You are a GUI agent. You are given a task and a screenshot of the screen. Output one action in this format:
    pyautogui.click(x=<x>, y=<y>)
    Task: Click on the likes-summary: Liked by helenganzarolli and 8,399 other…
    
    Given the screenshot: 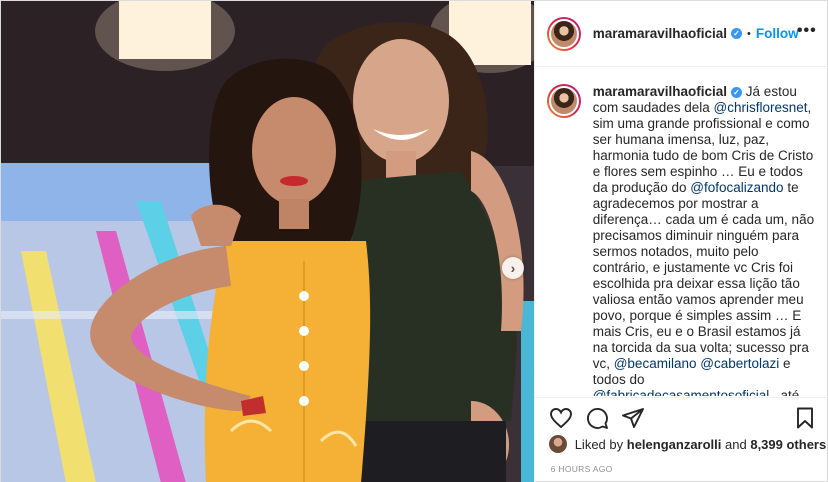 What is the action you would take?
    pyautogui.click(x=687, y=444)
    